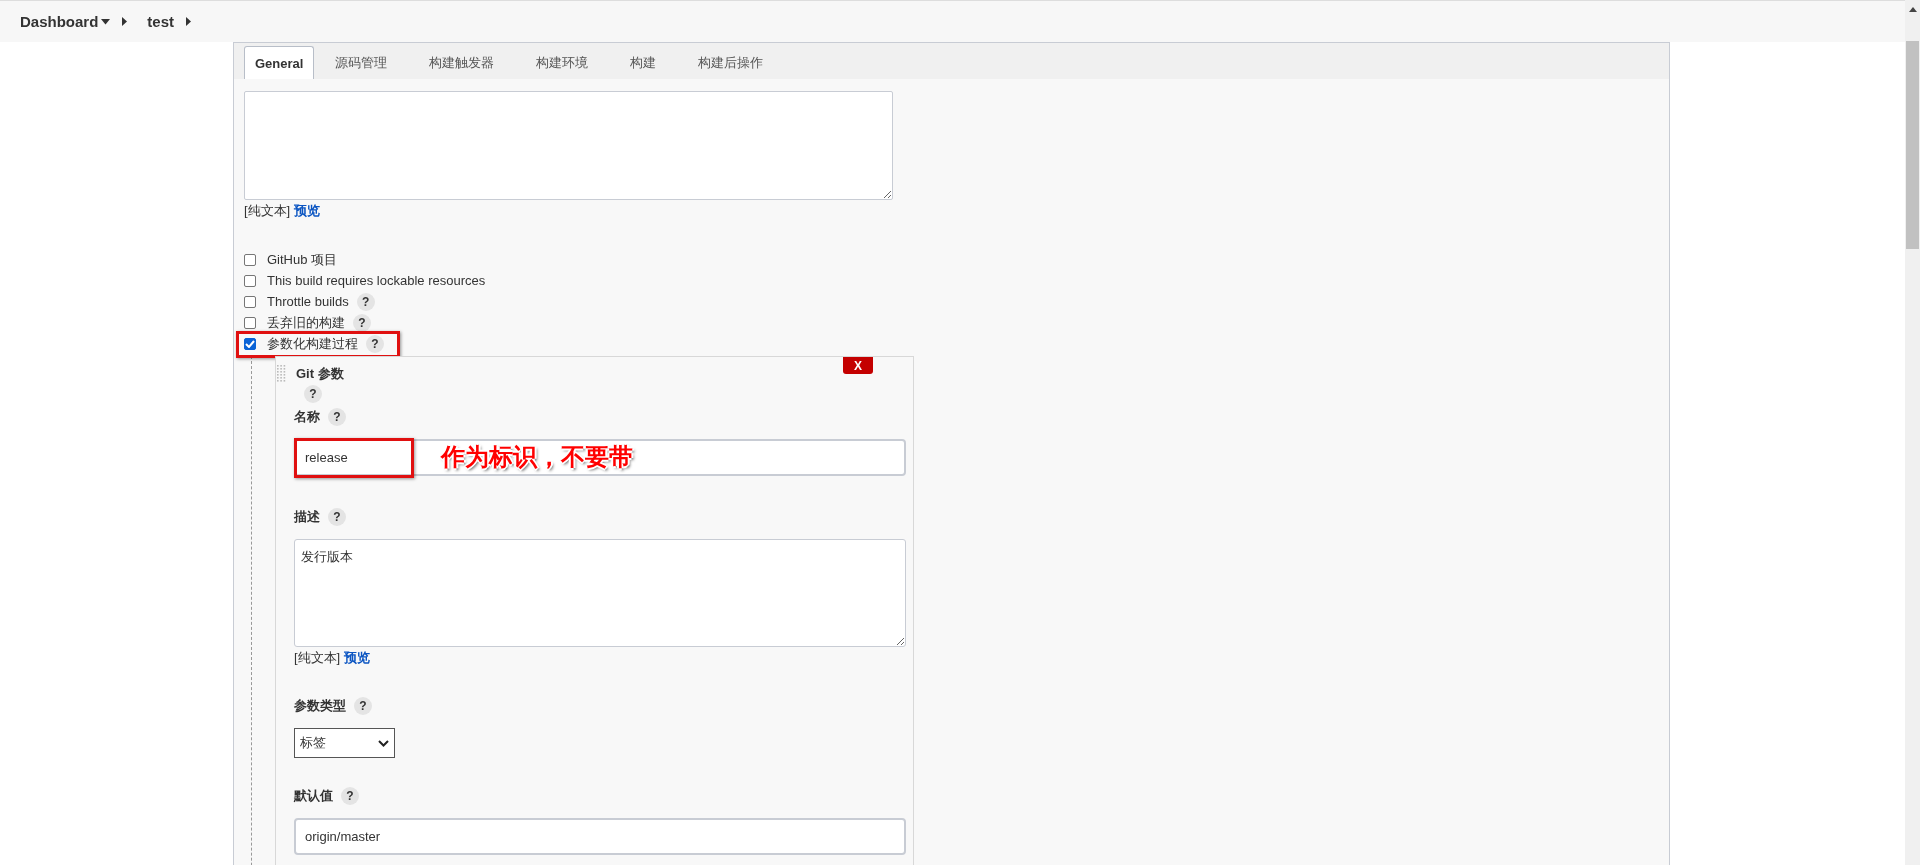 This screenshot has width=1920, height=865. I want to click on option-label: This build requires lockable resources, so click(376, 280).